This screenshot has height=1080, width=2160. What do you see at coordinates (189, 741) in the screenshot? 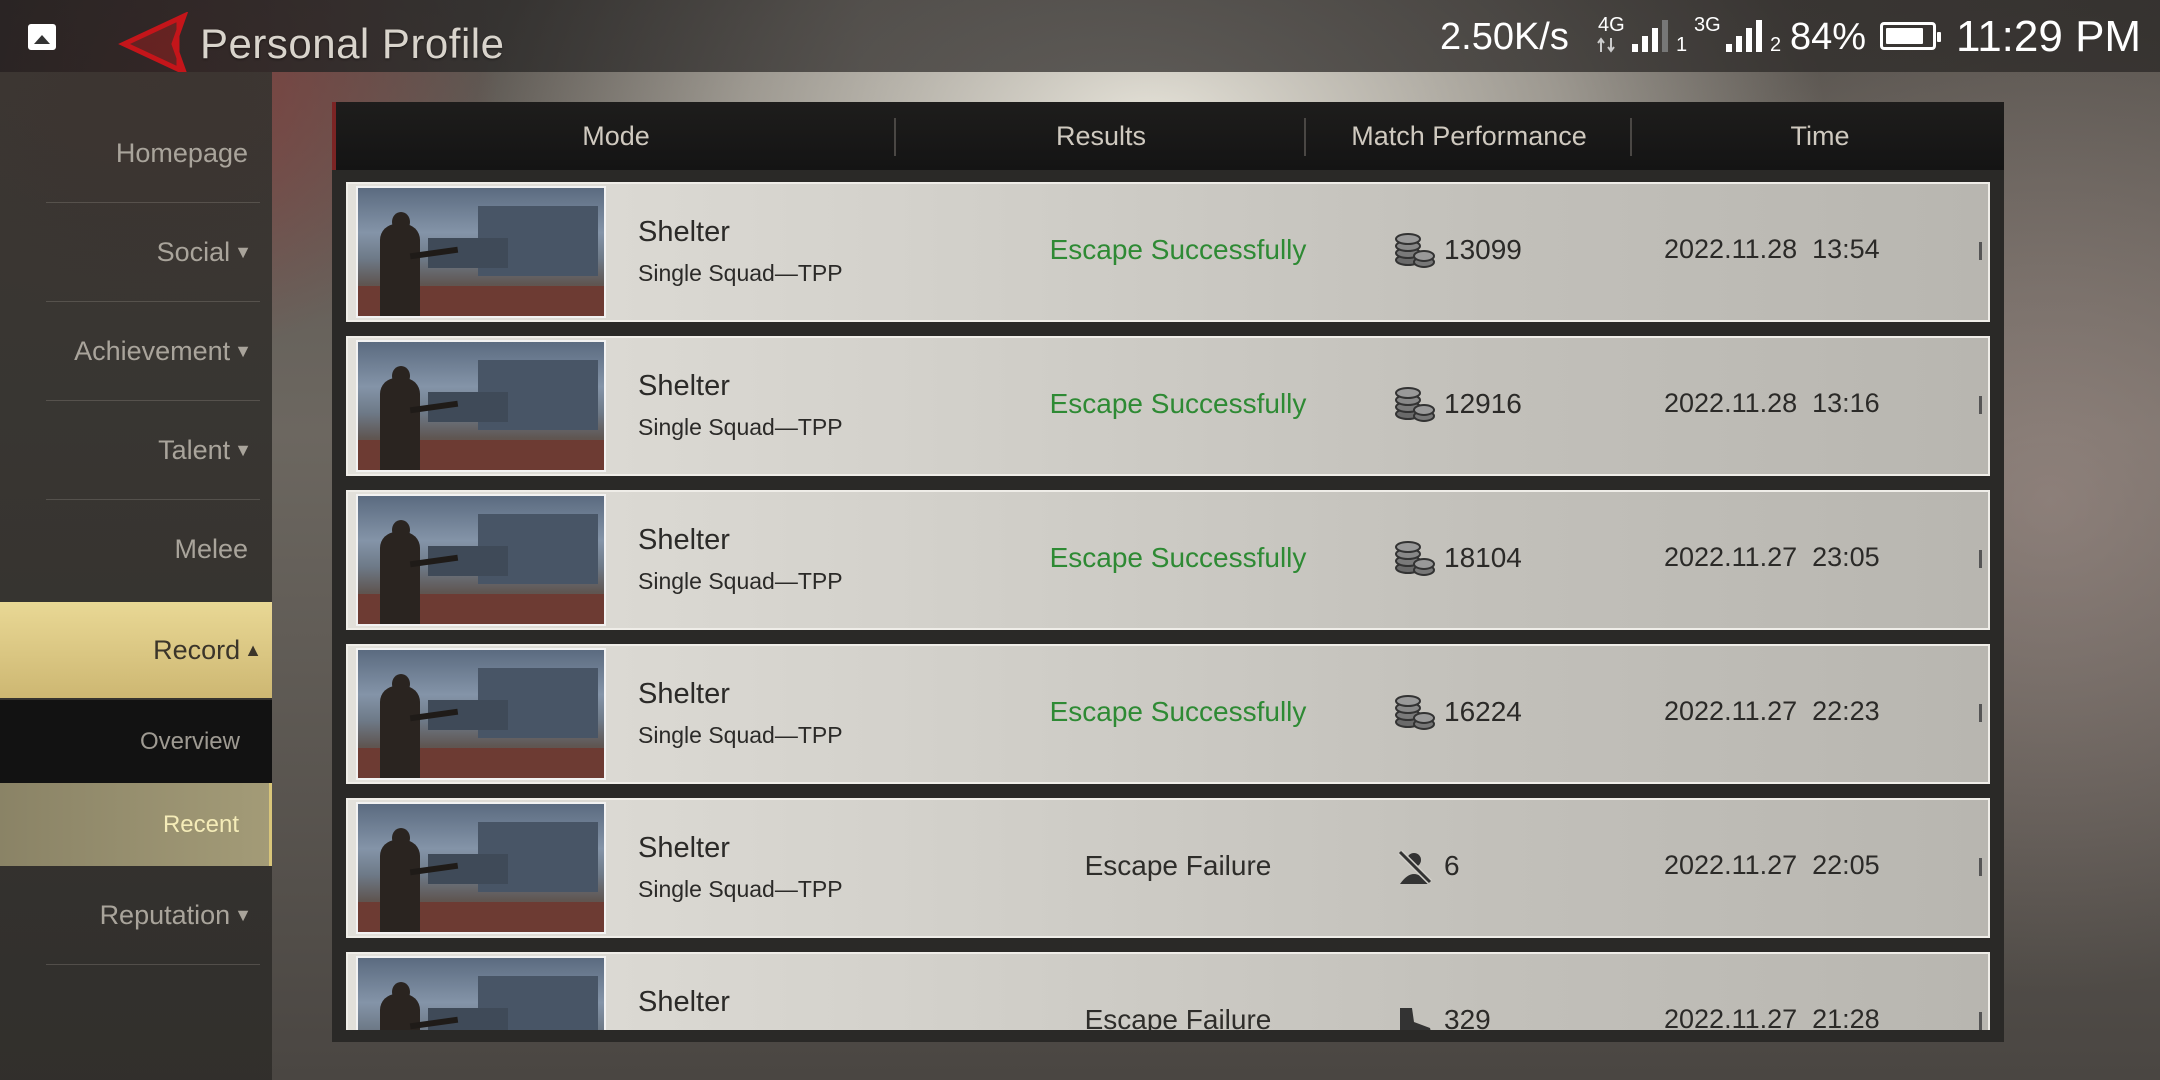
I see `sidebar-subitem-label: Overview` at bounding box center [189, 741].